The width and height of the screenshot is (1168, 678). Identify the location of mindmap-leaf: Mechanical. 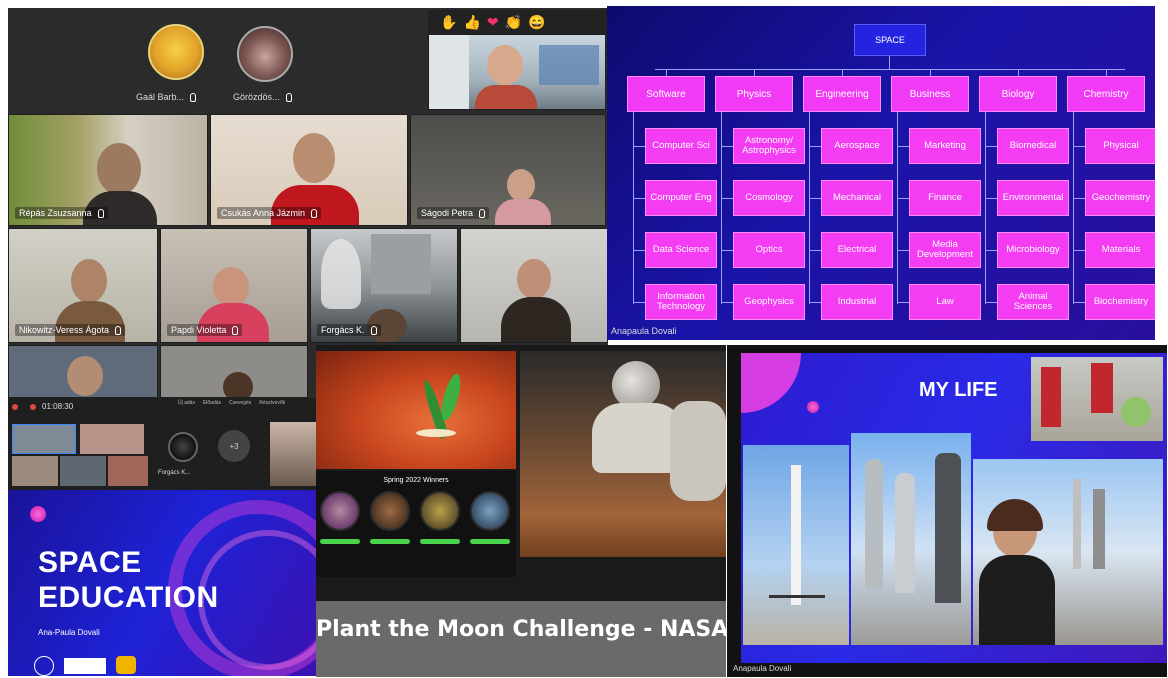
(857, 198).